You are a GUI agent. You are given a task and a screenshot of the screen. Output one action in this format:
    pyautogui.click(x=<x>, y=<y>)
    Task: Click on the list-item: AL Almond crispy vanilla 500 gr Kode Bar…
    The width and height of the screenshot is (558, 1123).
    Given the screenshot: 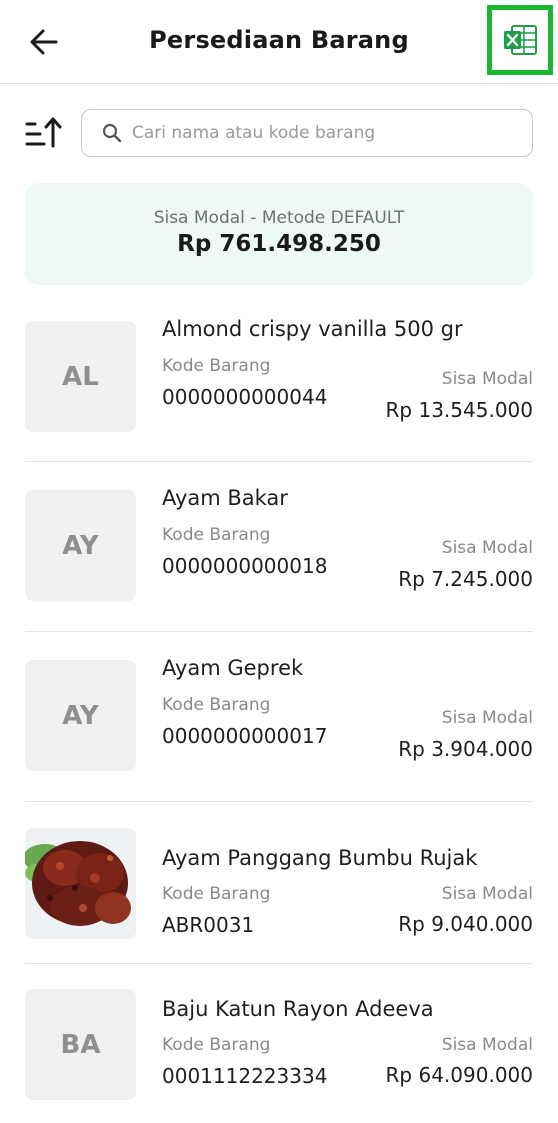 What is the action you would take?
    pyautogui.click(x=279, y=377)
    